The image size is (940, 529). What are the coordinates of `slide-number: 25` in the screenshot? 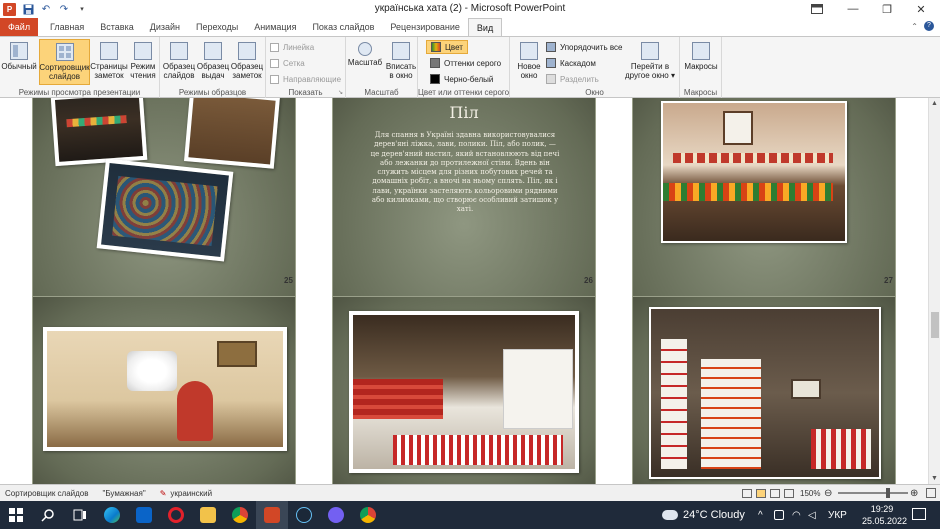 It's located at (288, 280).